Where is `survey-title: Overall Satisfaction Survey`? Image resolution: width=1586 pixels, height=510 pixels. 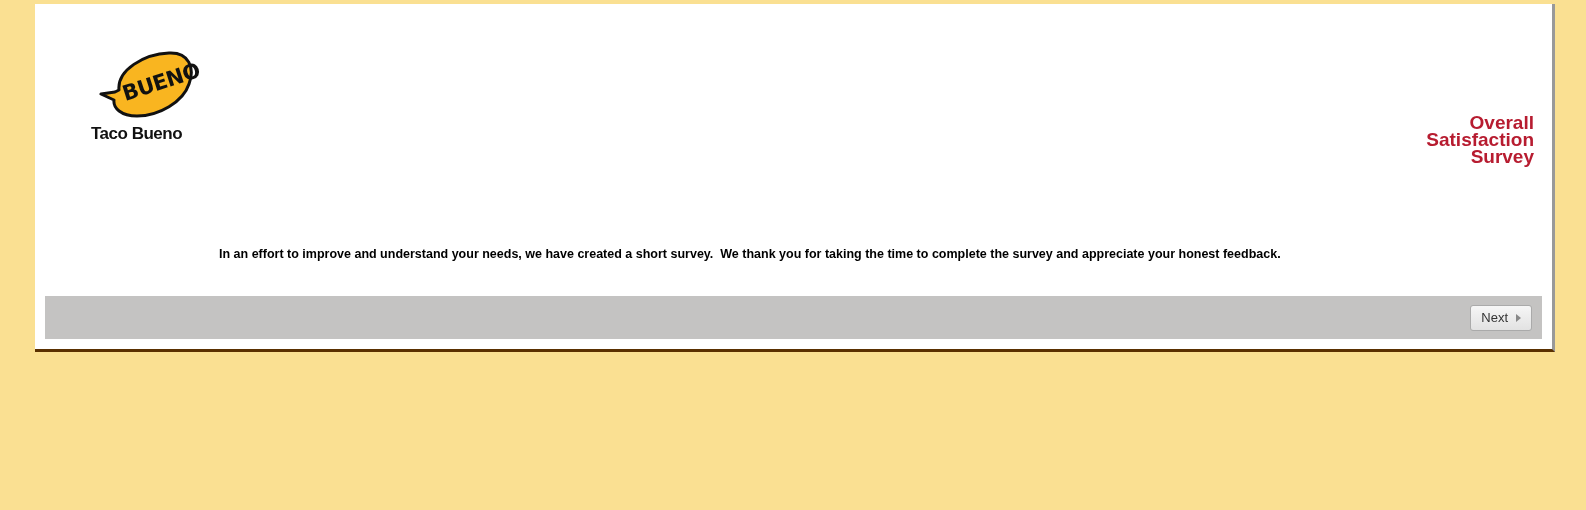
survey-title: Overall Satisfaction Survey is located at coordinates (1480, 139).